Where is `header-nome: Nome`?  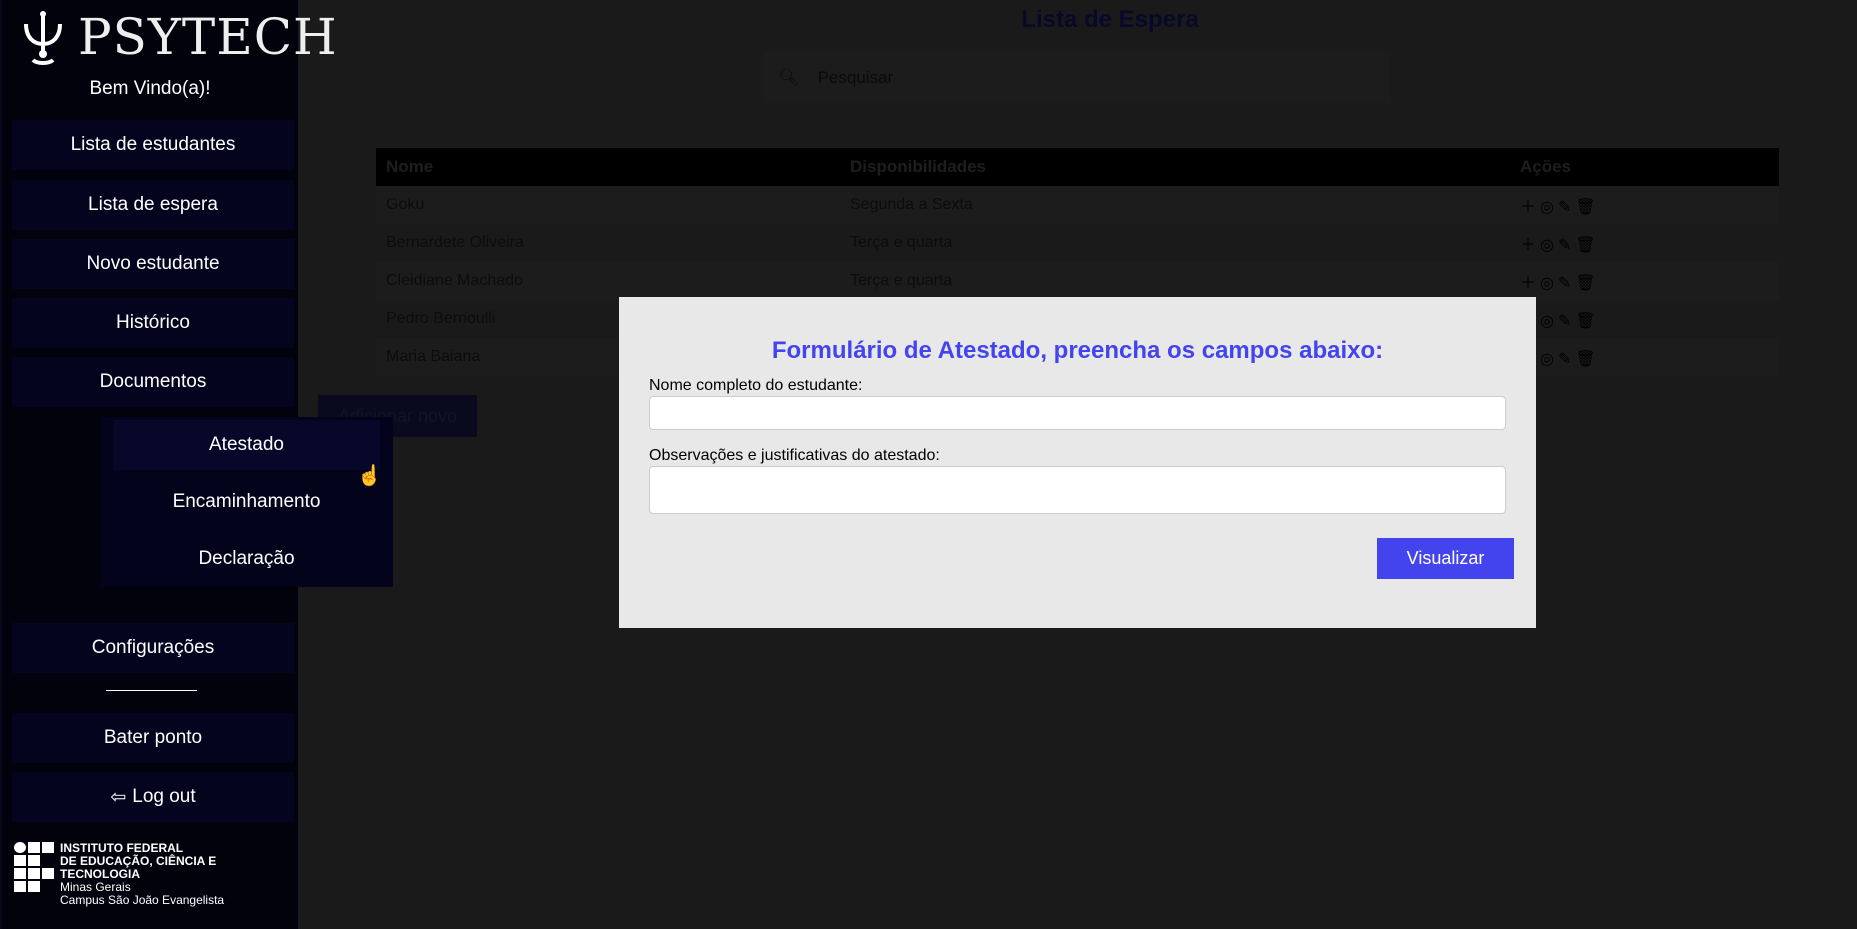
header-nome: Nome is located at coordinates (608, 167).